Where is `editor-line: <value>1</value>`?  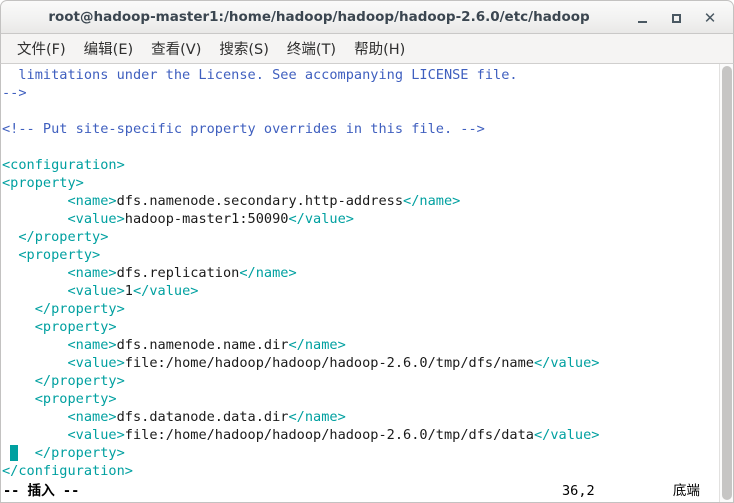 editor-line: <value>1</value> is located at coordinates (133, 291).